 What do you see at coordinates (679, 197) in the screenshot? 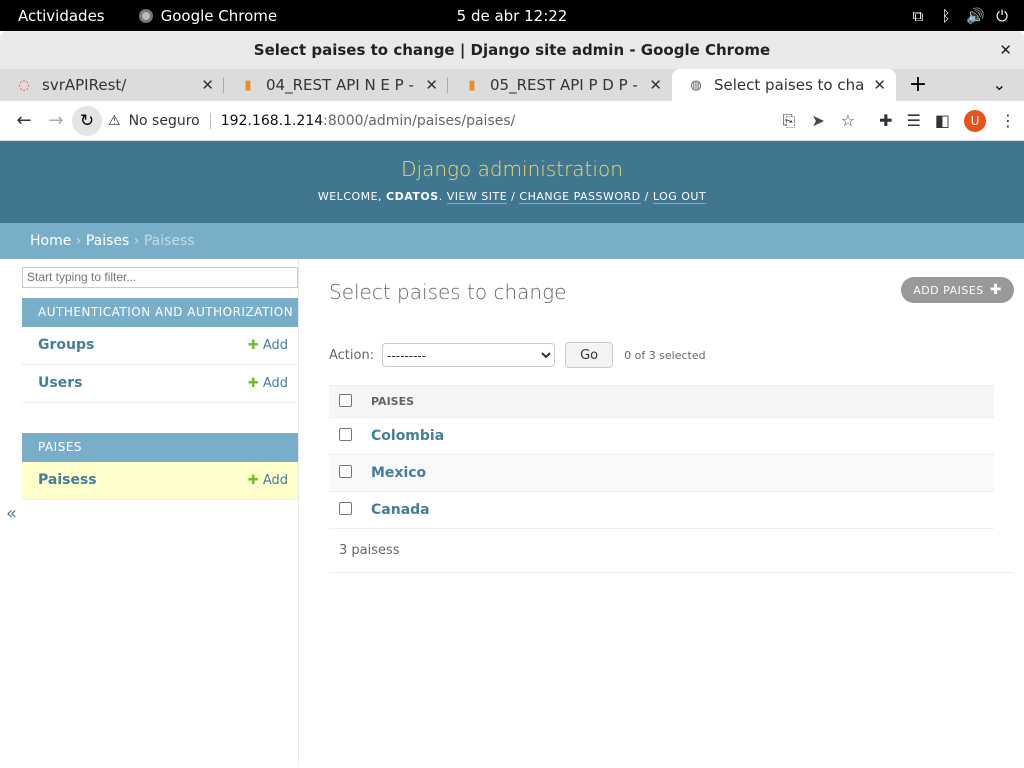
I see `log-out-link: LOG OUT` at bounding box center [679, 197].